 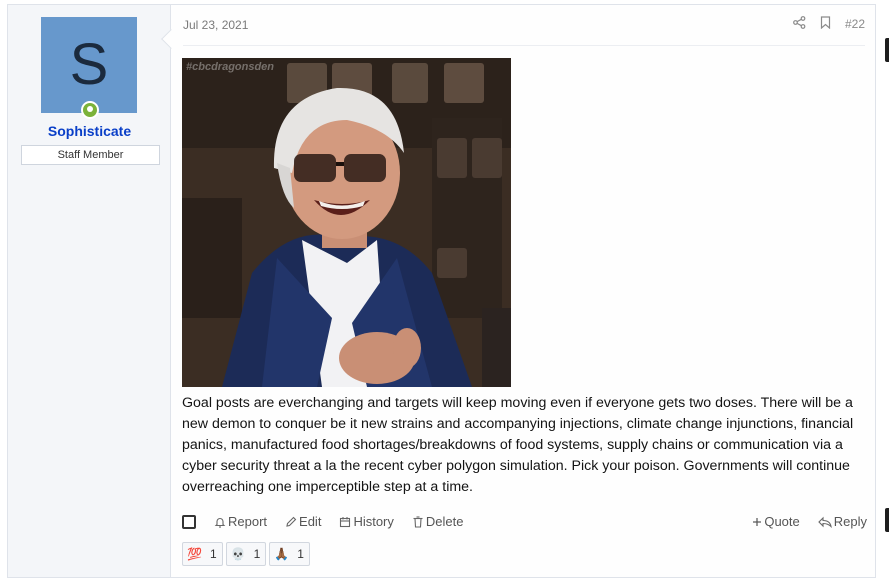 I want to click on online-status-icon, so click(x=90, y=110).